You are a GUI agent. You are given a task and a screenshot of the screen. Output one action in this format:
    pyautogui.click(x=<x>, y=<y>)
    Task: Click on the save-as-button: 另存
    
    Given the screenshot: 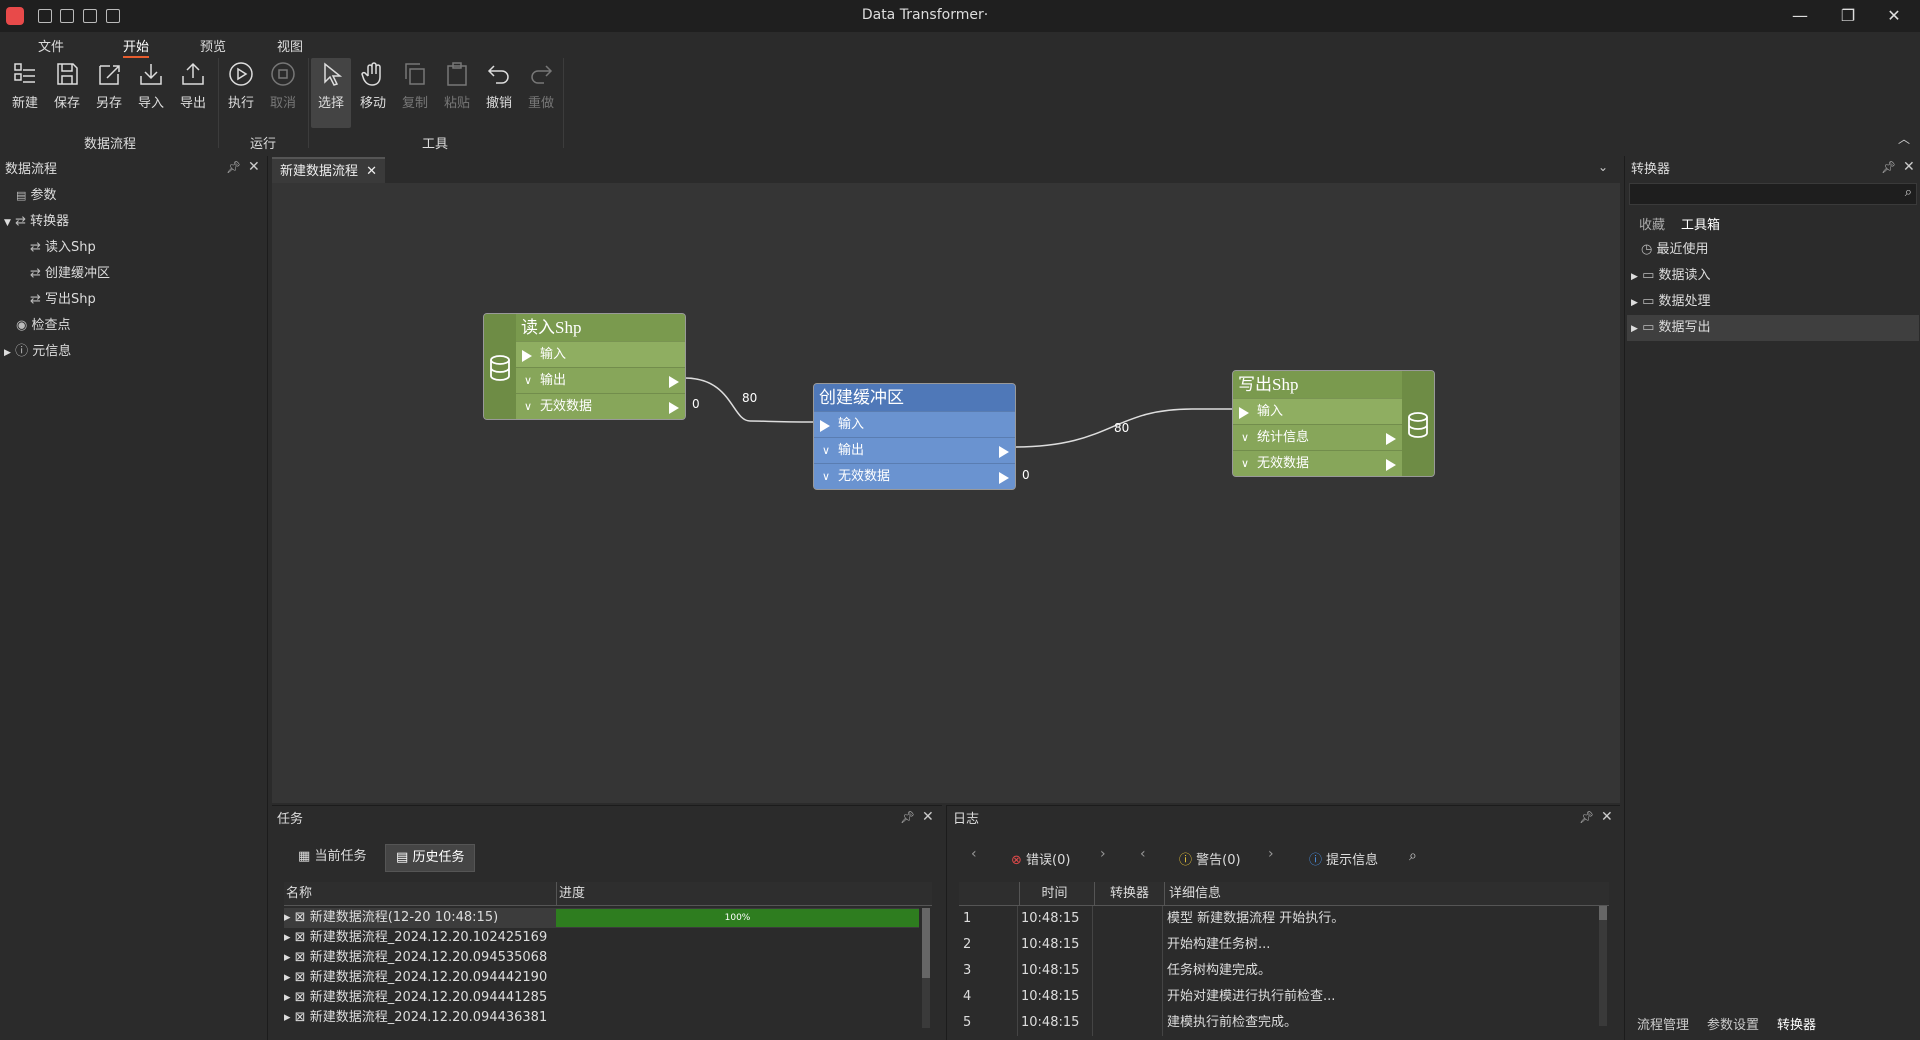 What is the action you would take?
    pyautogui.click(x=109, y=93)
    